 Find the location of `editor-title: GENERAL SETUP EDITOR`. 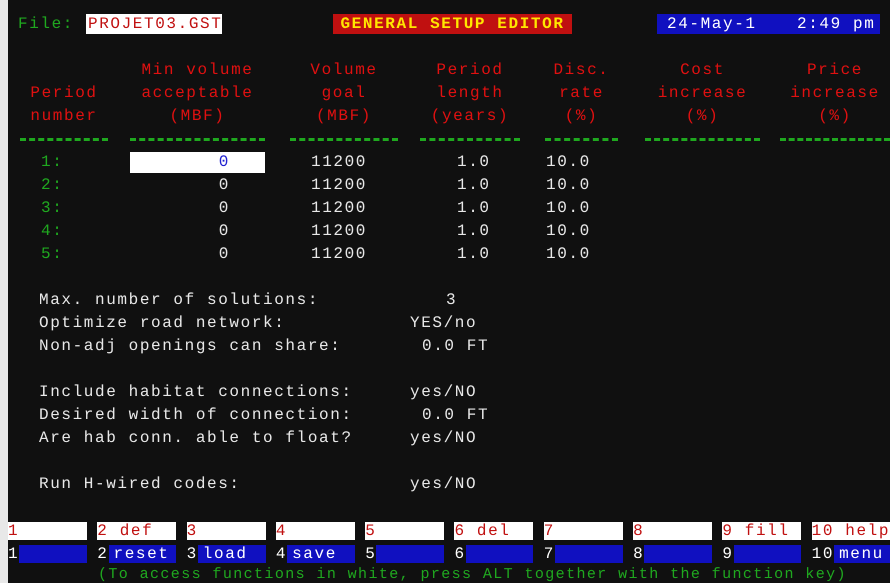

editor-title: GENERAL SETUP EDITOR is located at coordinates (452, 24).